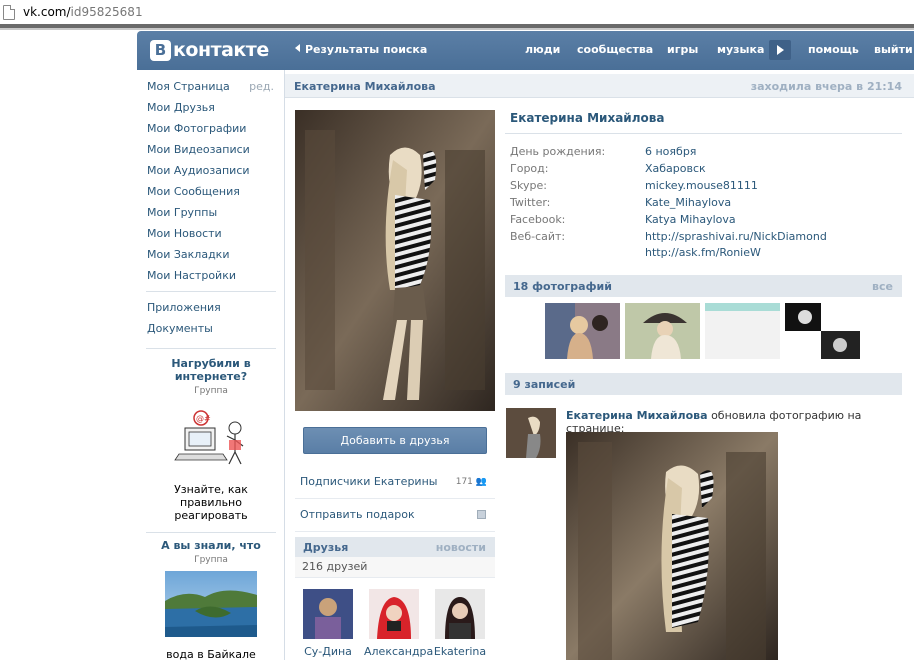  Describe the element at coordinates (395, 567) in the screenshot. I see `friends-count: 216 друзей` at that location.